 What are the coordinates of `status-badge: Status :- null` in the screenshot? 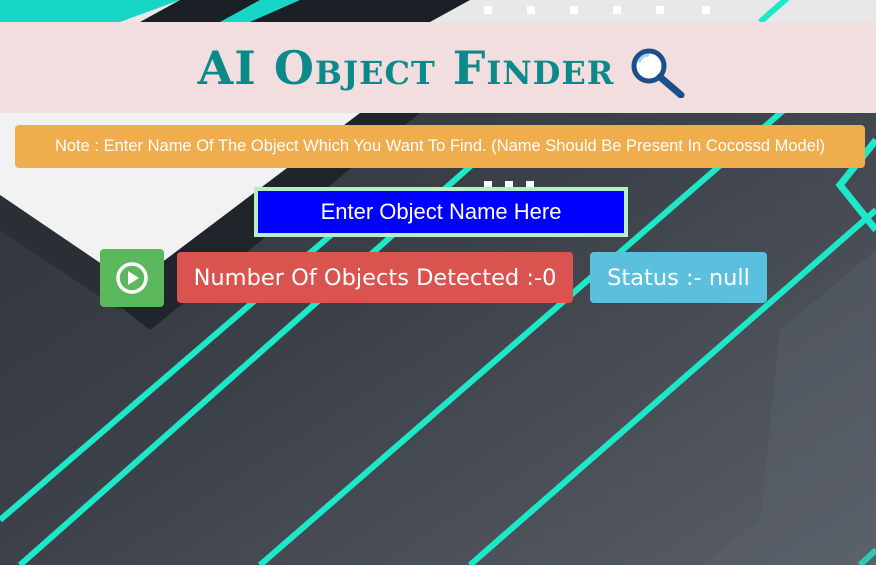 It's located at (678, 277).